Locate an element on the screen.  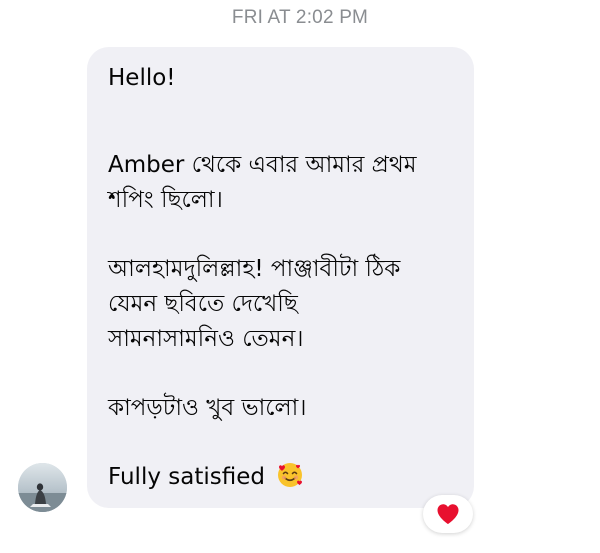
message-timestamp: FRI AT 2:02 PM is located at coordinates (300, 17).